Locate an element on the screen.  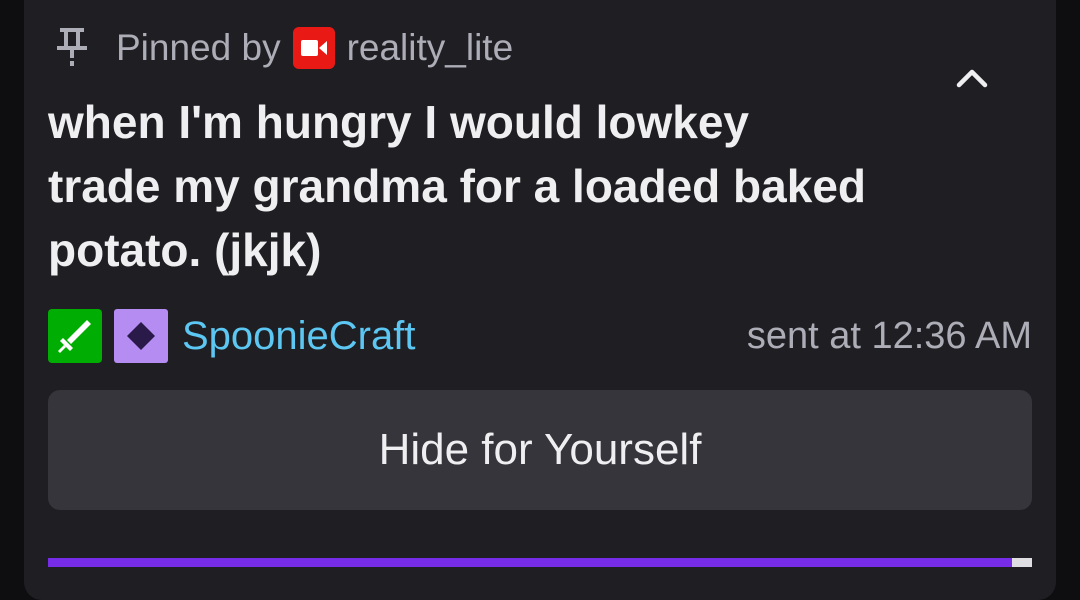
pinned-by-label: Pinned by is located at coordinates (198, 47).